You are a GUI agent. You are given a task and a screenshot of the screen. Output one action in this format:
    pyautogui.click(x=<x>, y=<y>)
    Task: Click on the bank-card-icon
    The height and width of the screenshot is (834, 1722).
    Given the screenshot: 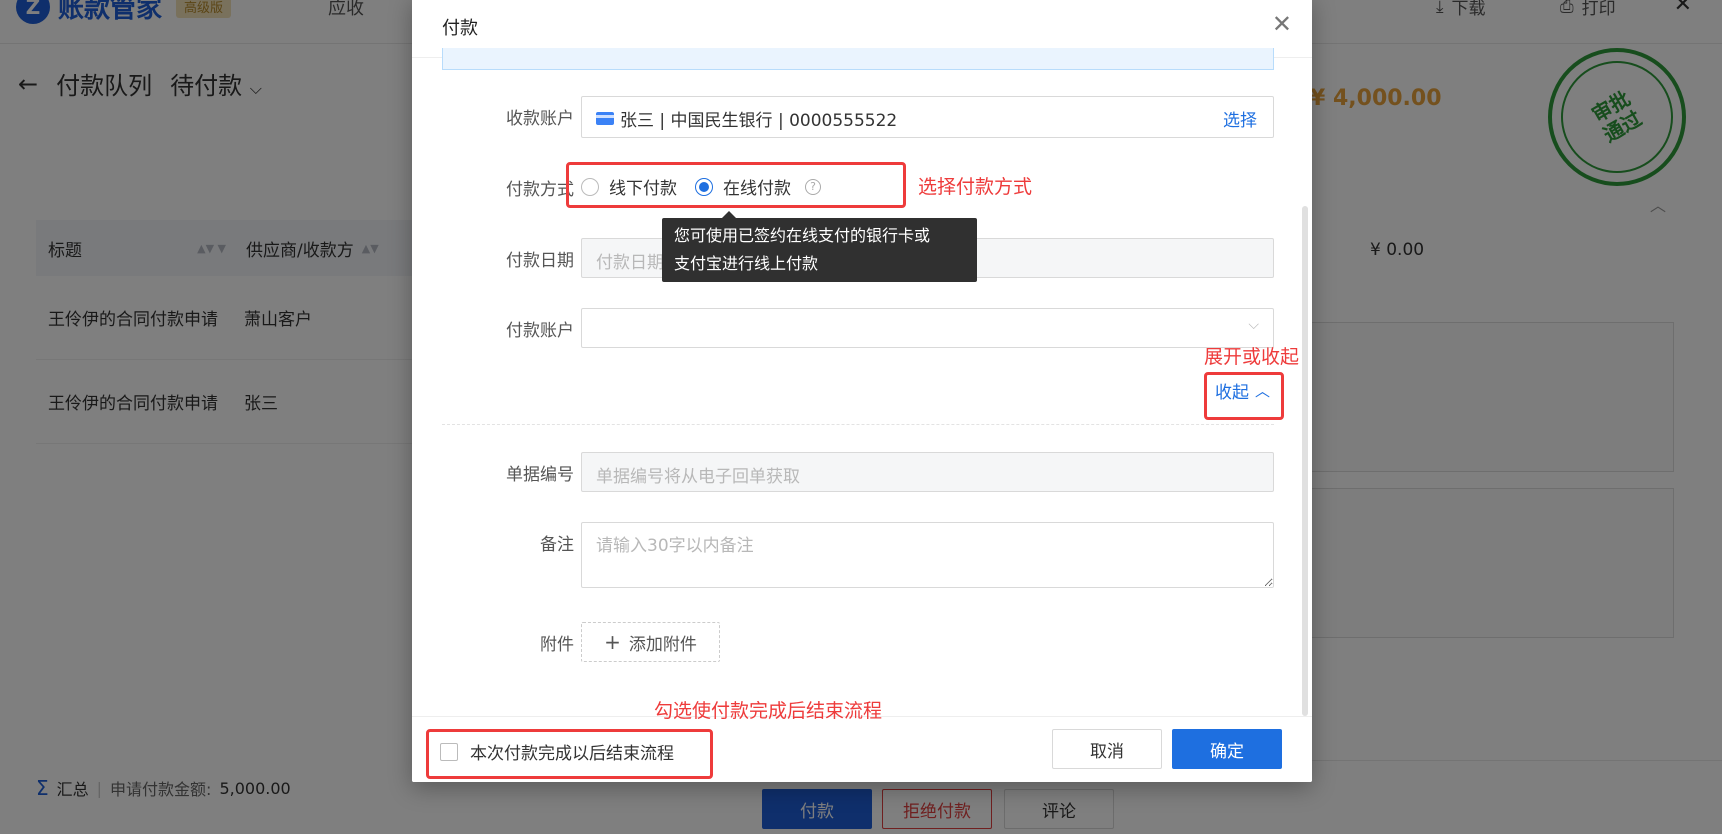 What is the action you would take?
    pyautogui.click(x=605, y=118)
    